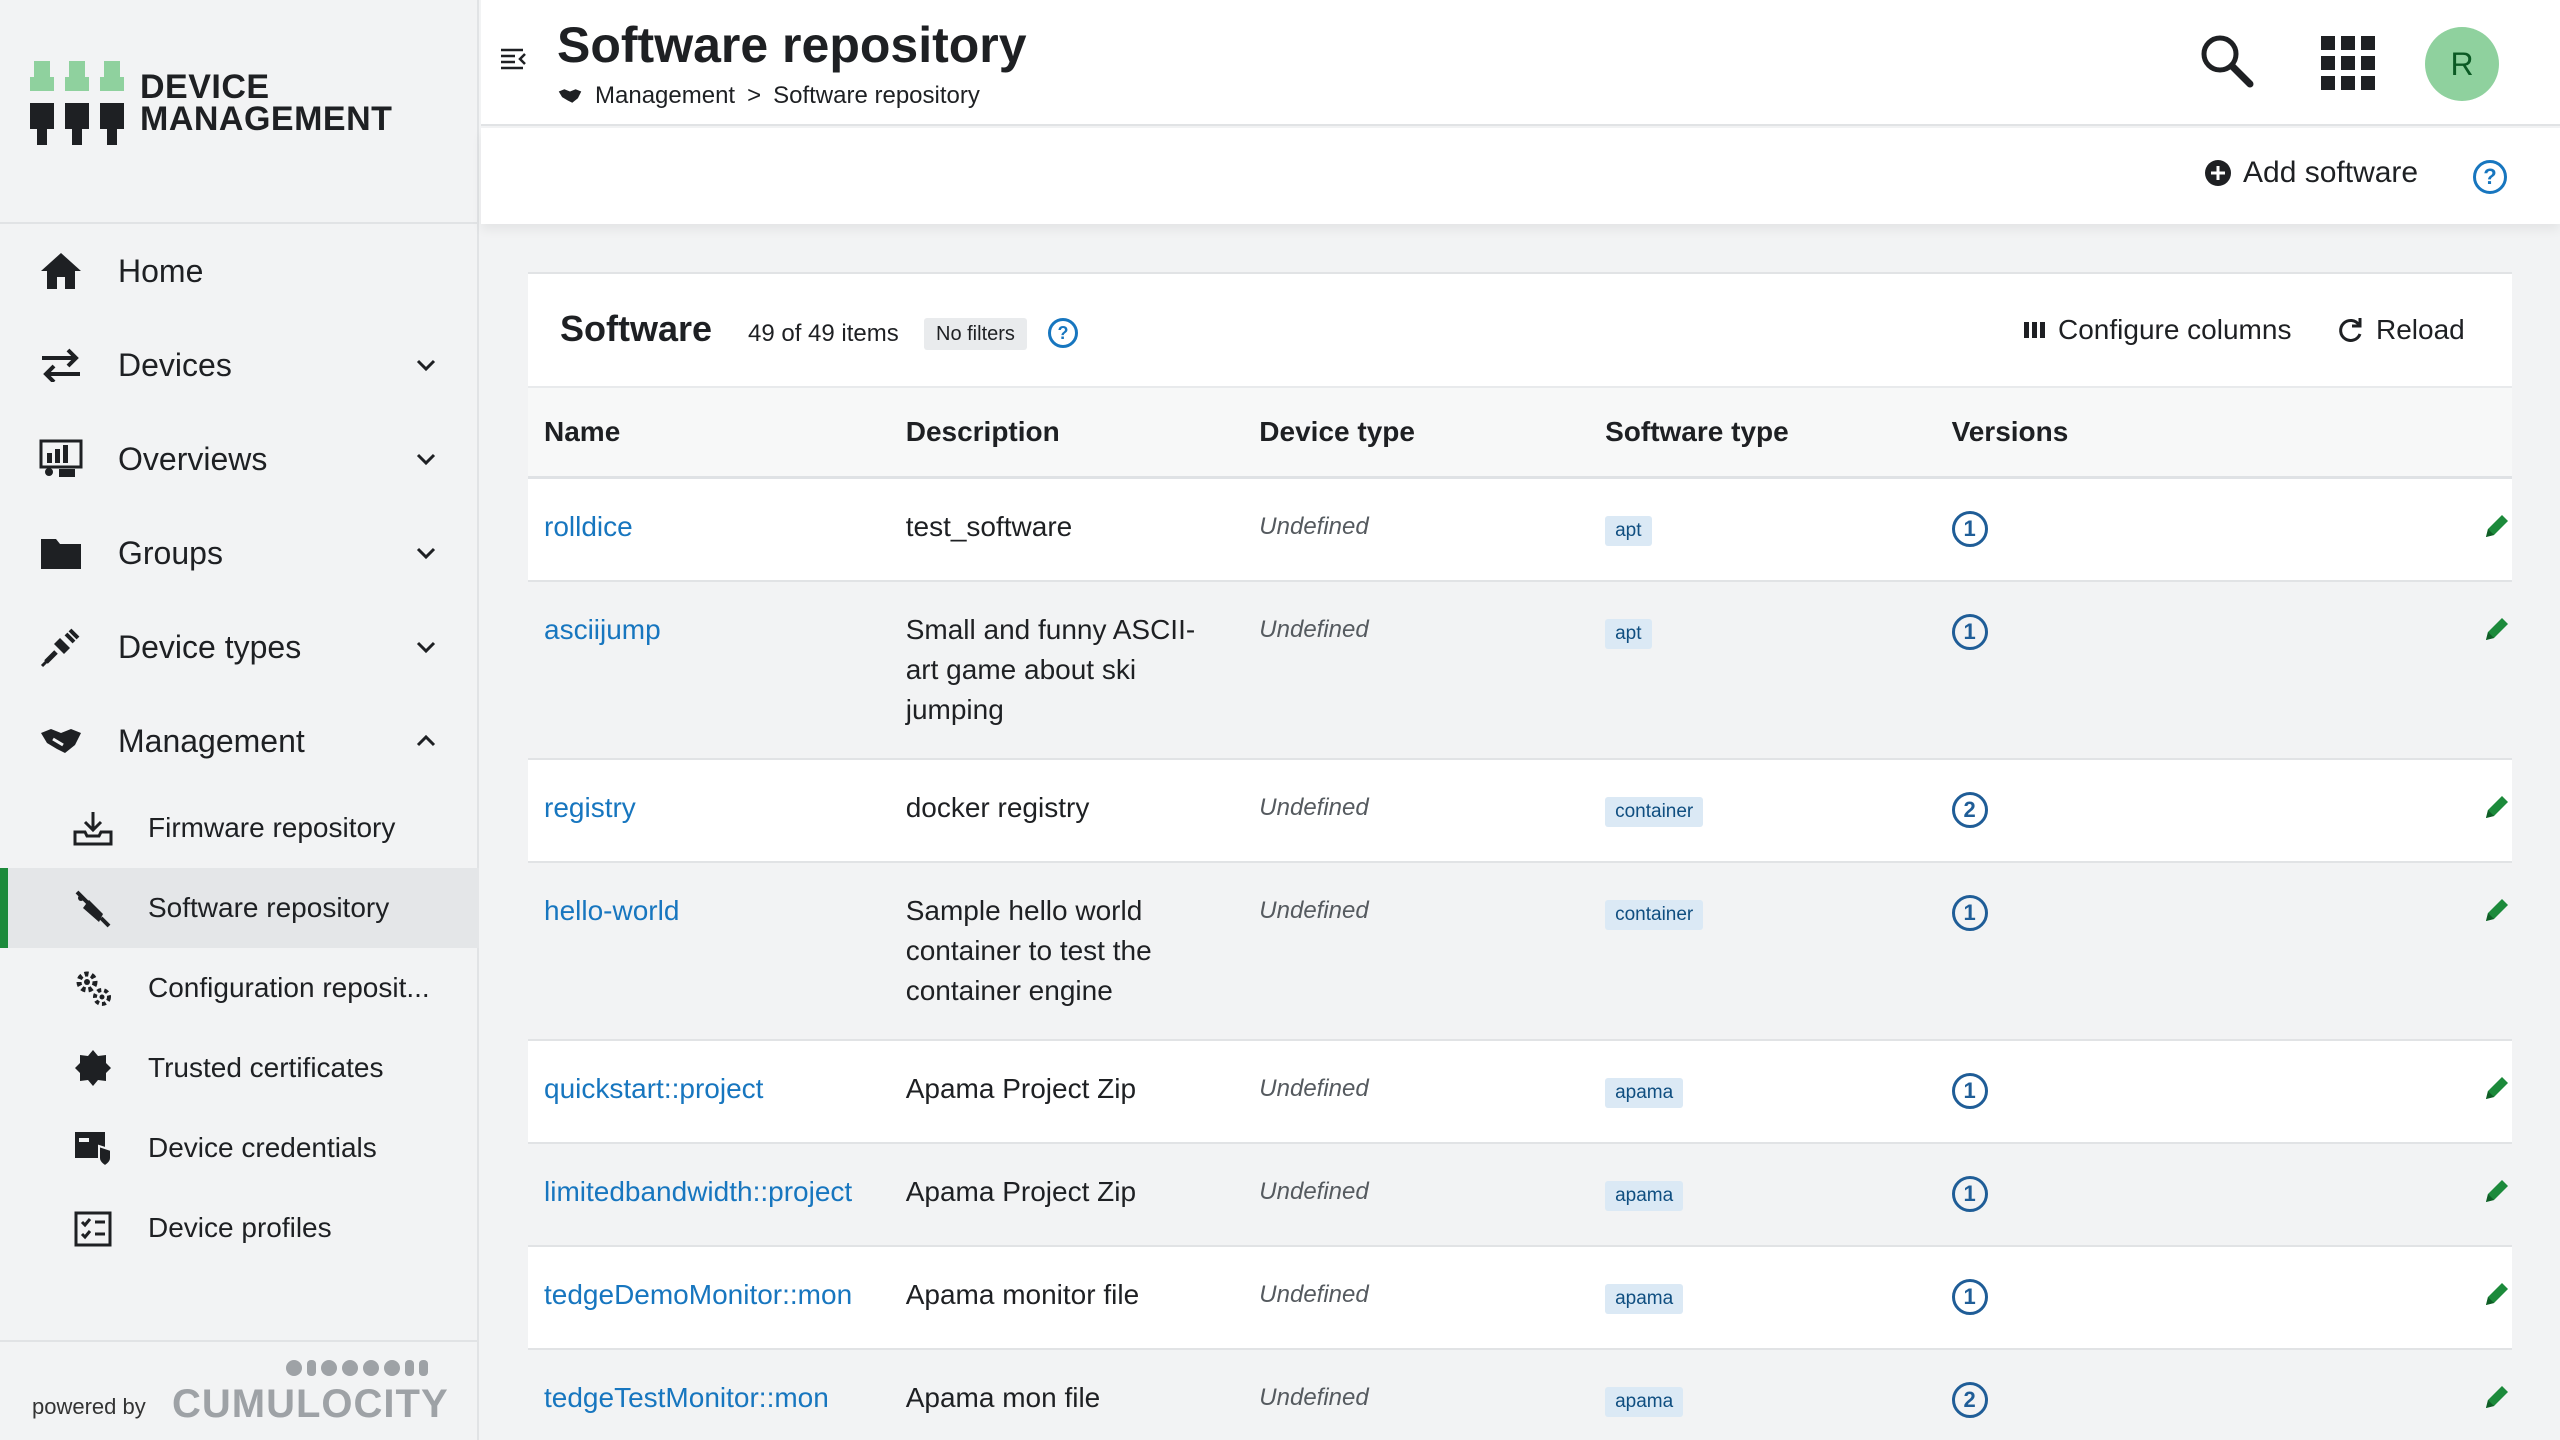  I want to click on sidebar-item-device-profiles: Device profiles, so click(239, 1228).